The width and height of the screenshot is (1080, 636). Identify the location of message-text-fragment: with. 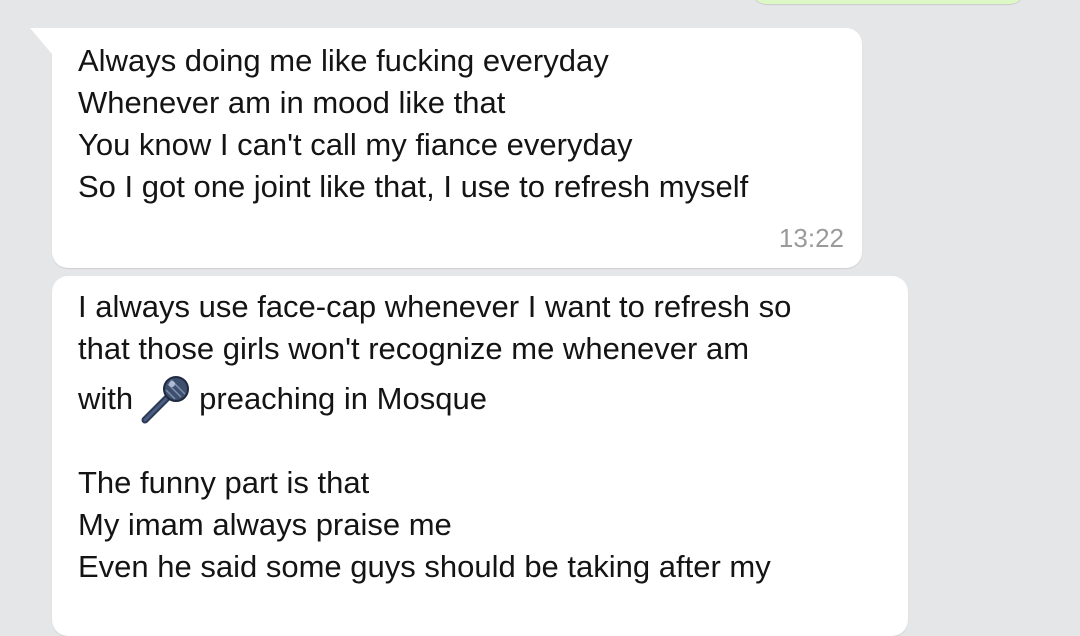
(106, 398).